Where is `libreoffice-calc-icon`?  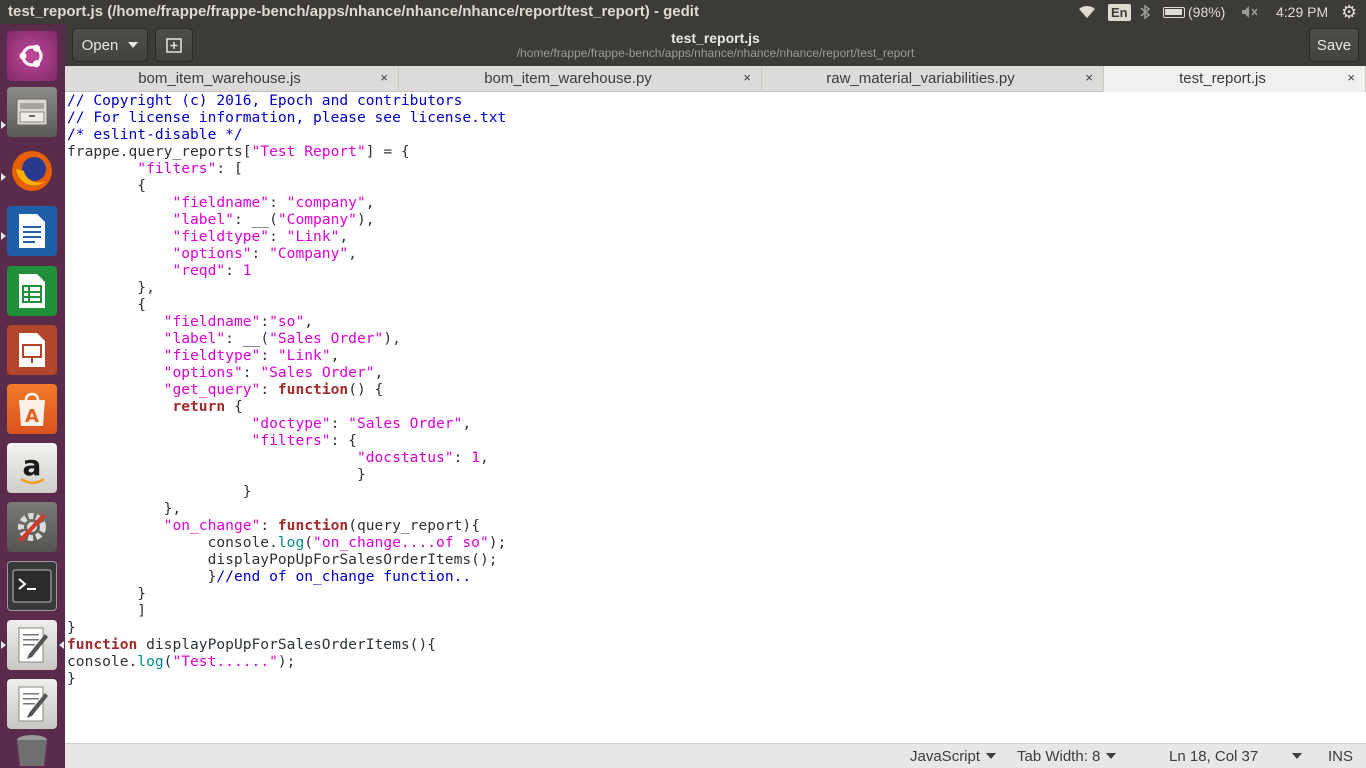 libreoffice-calc-icon is located at coordinates (32, 291).